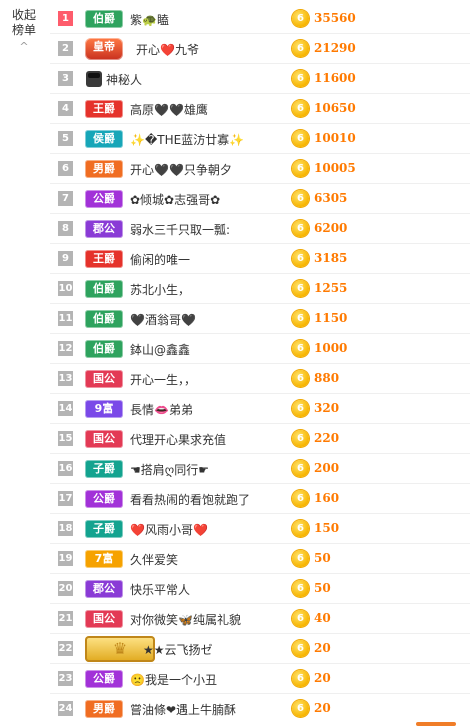 Image resolution: width=470 pixels, height=727 pixels. Describe the element at coordinates (65, 168) in the screenshot. I see `rank-number: 6` at that location.